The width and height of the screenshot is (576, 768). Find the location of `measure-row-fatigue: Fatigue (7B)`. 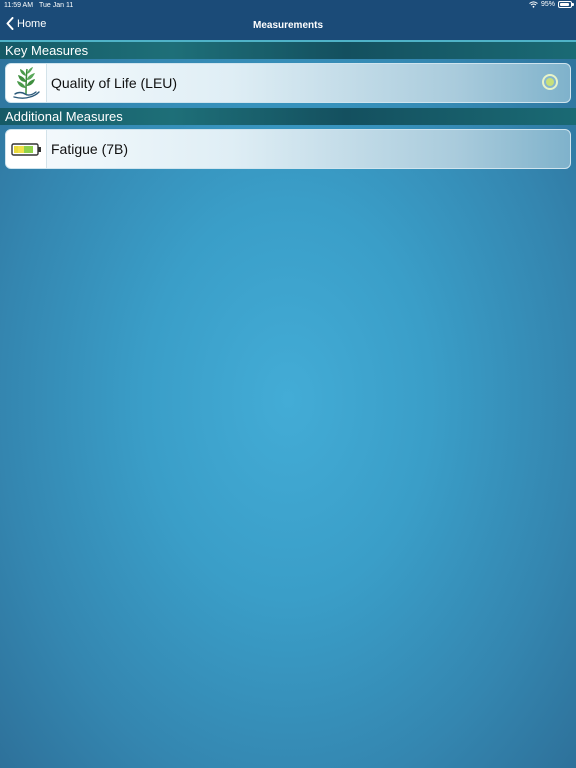

measure-row-fatigue: Fatigue (7B) is located at coordinates (288, 149).